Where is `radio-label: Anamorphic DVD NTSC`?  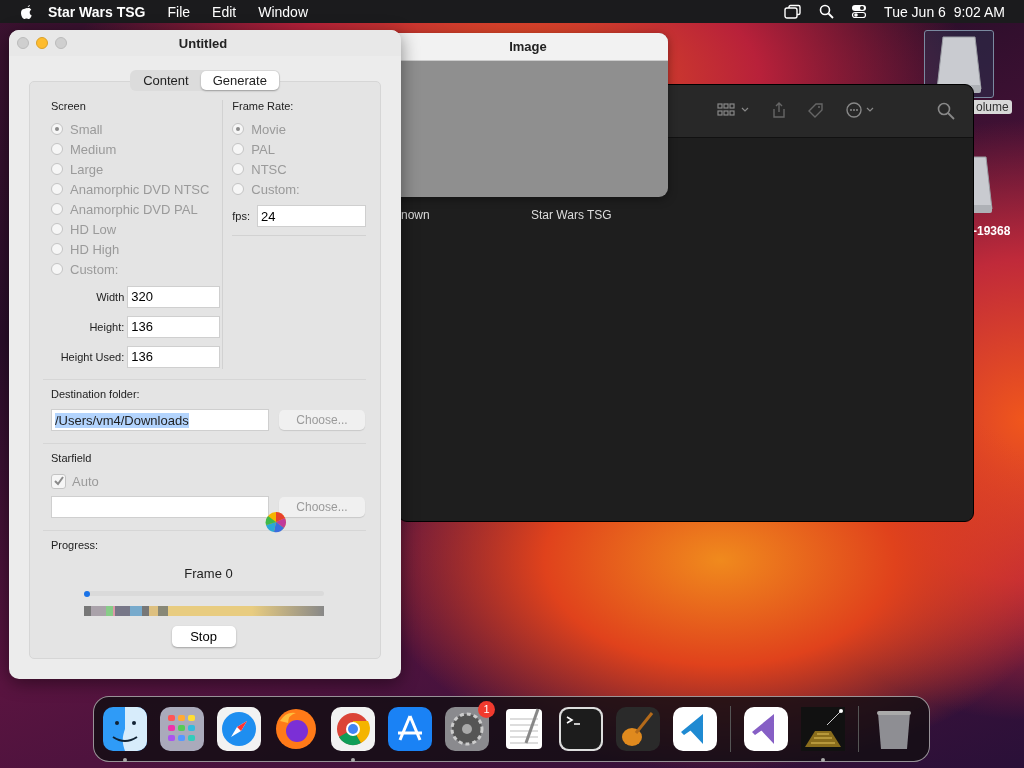 radio-label: Anamorphic DVD NTSC is located at coordinates (140, 189).